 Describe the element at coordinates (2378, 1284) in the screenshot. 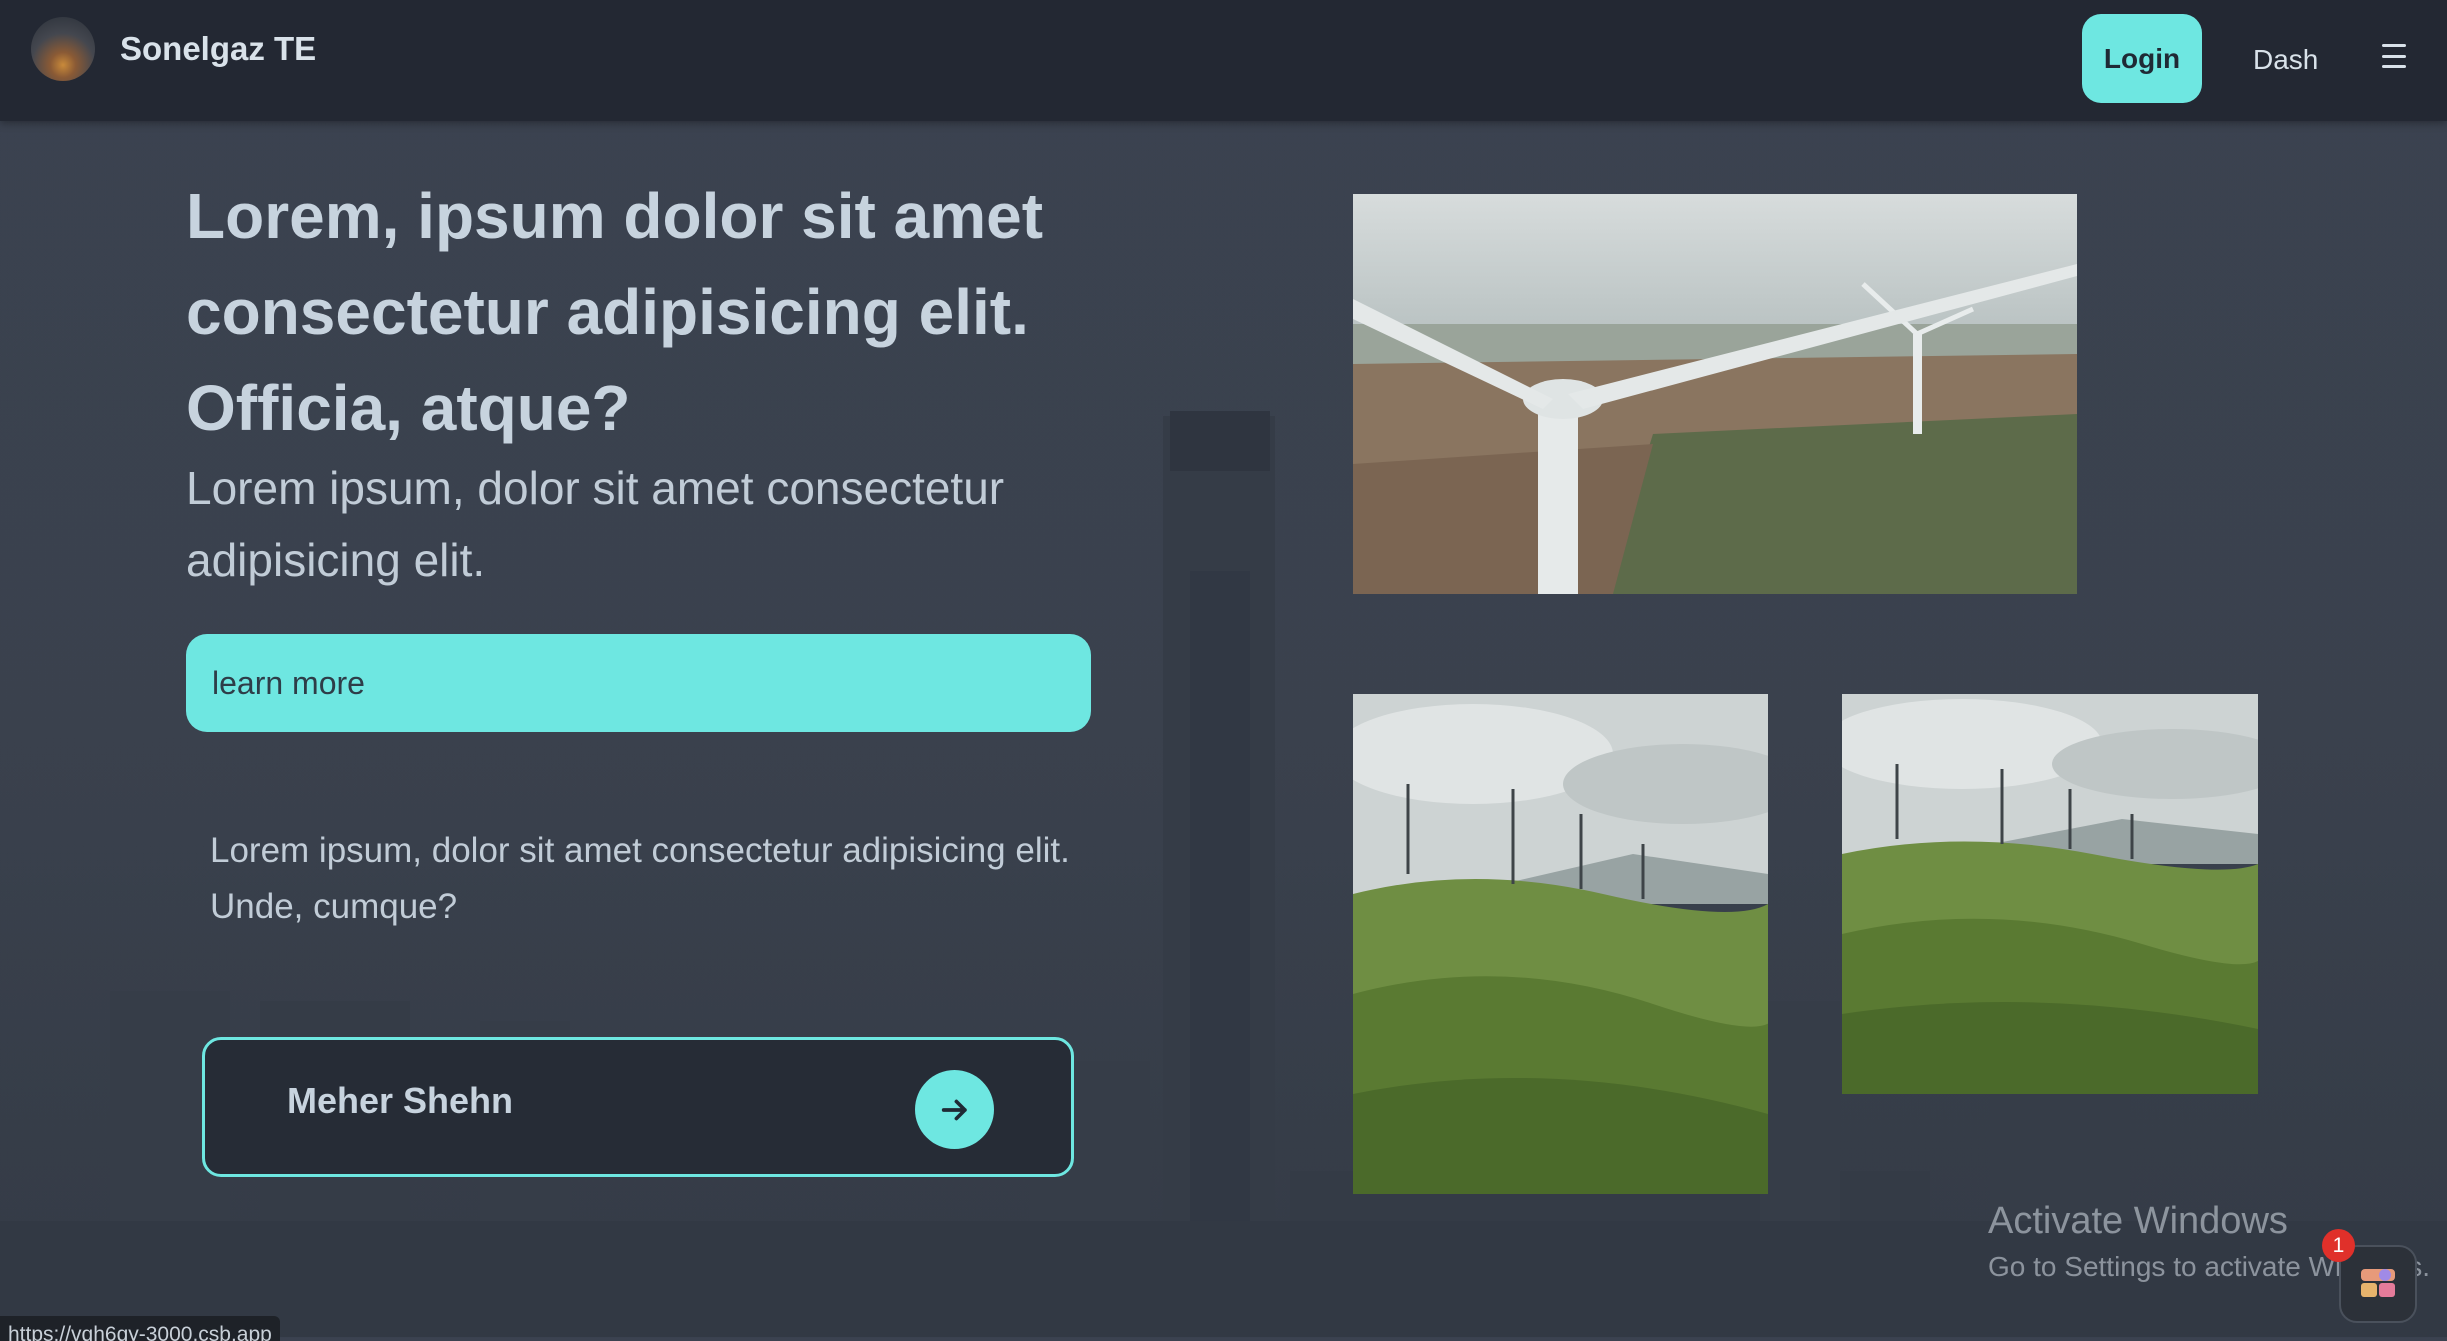

I see `assistant-widget-icon` at that location.